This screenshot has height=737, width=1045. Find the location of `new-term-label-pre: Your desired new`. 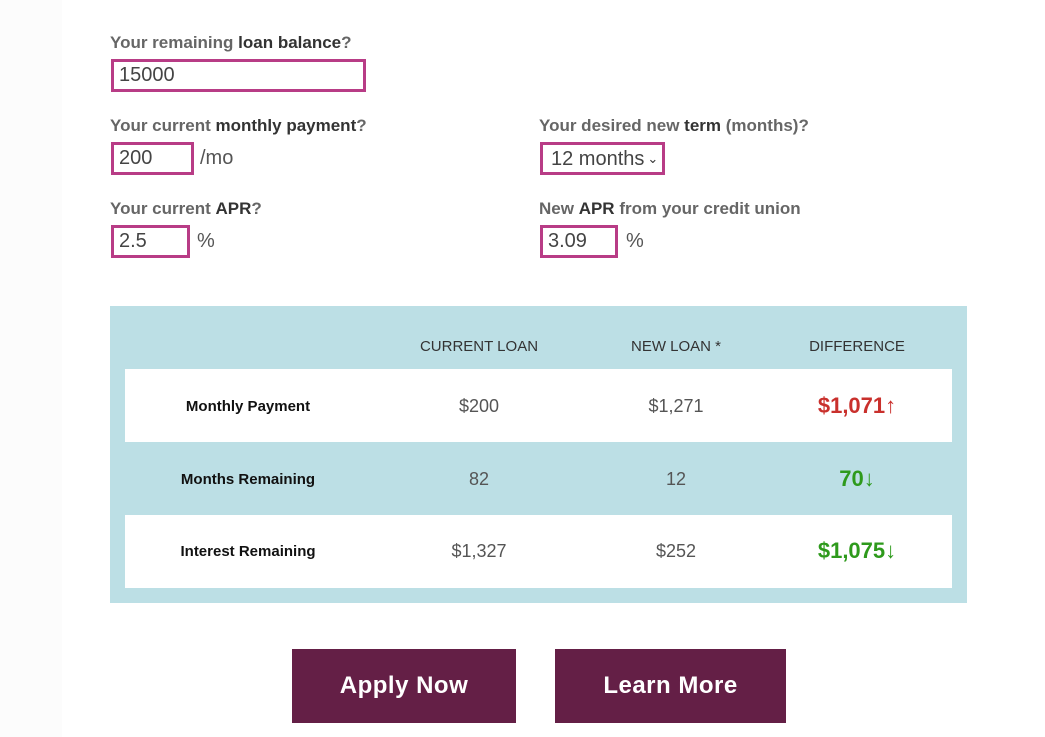

new-term-label-pre: Your desired new is located at coordinates (612, 125).